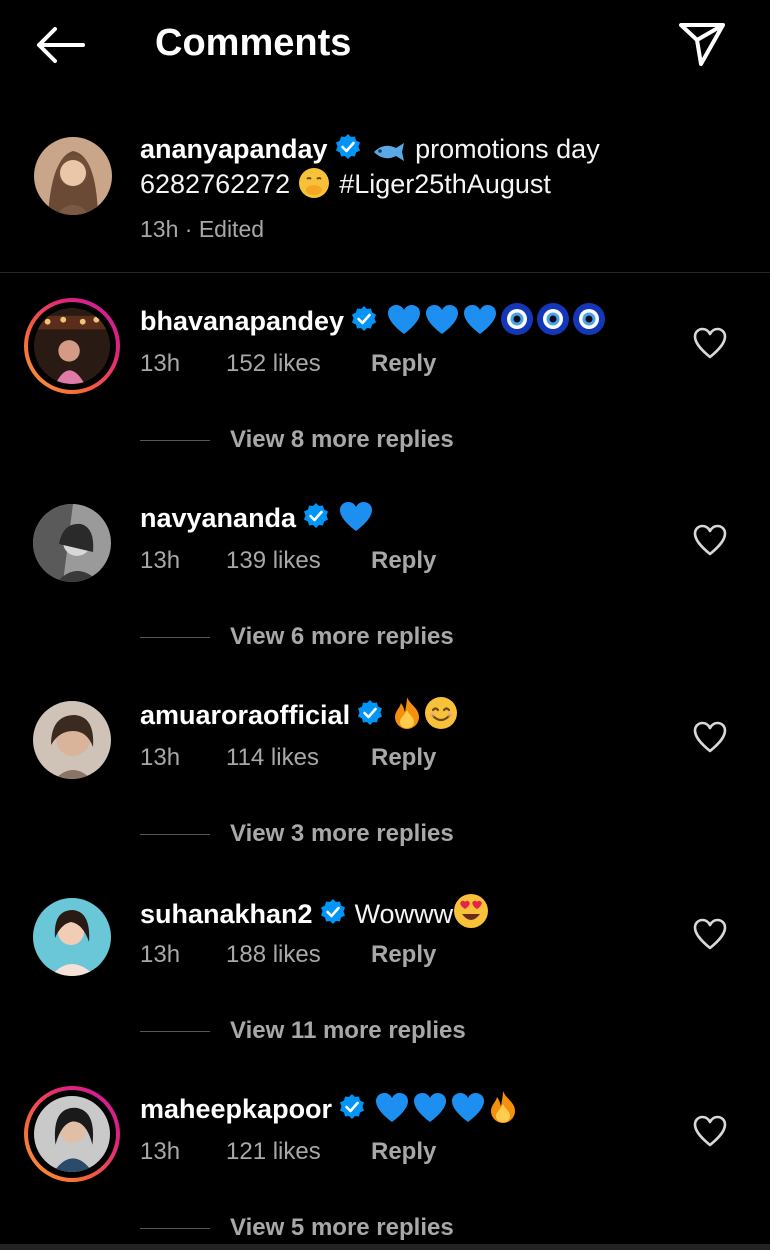 This screenshot has width=770, height=1250. Describe the element at coordinates (234, 149) in the screenshot. I see `caption-username: ananyapanday` at that location.